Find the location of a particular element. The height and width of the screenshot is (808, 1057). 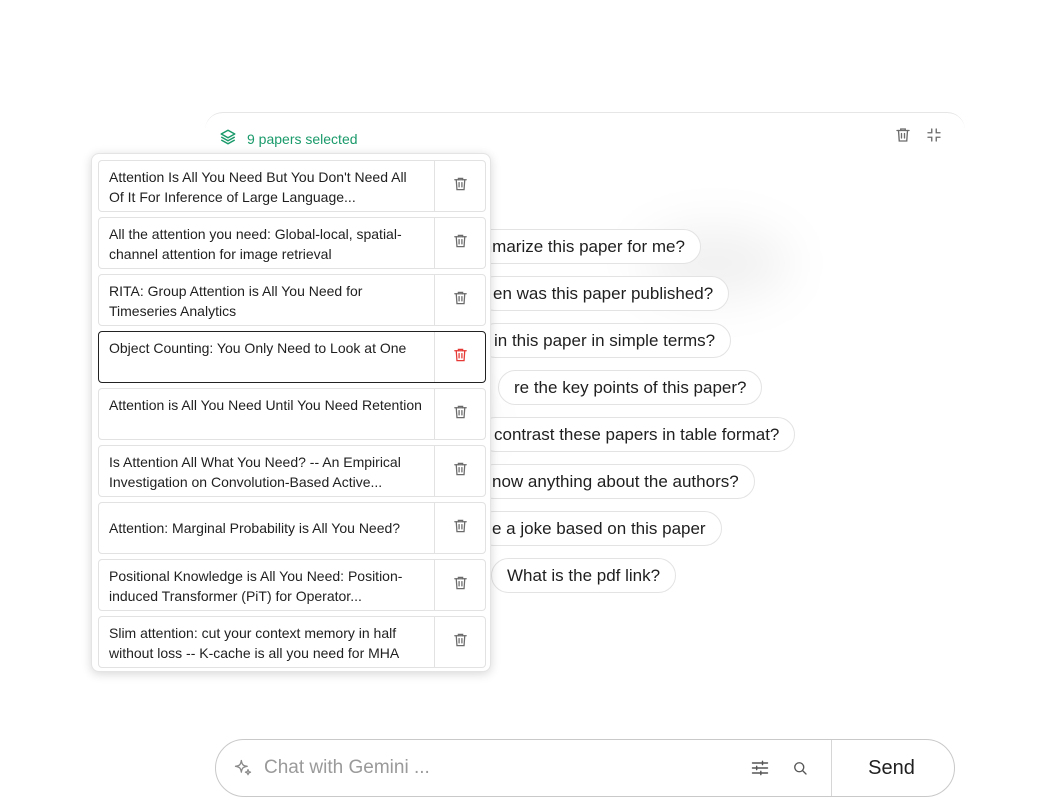

suggestion-chip: What is the pdf link? is located at coordinates (584, 575).